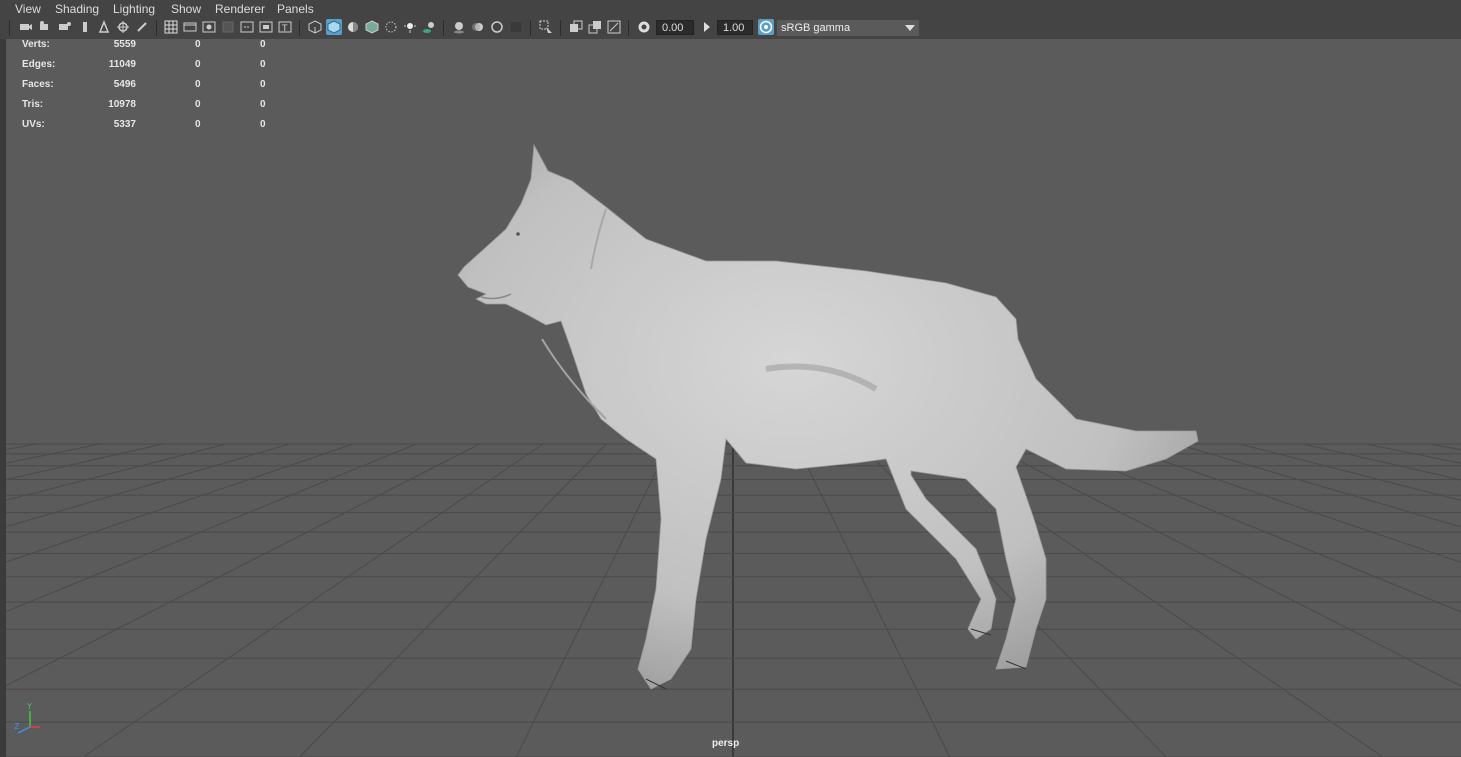  I want to click on bookmarks-icon, so click(65, 27).